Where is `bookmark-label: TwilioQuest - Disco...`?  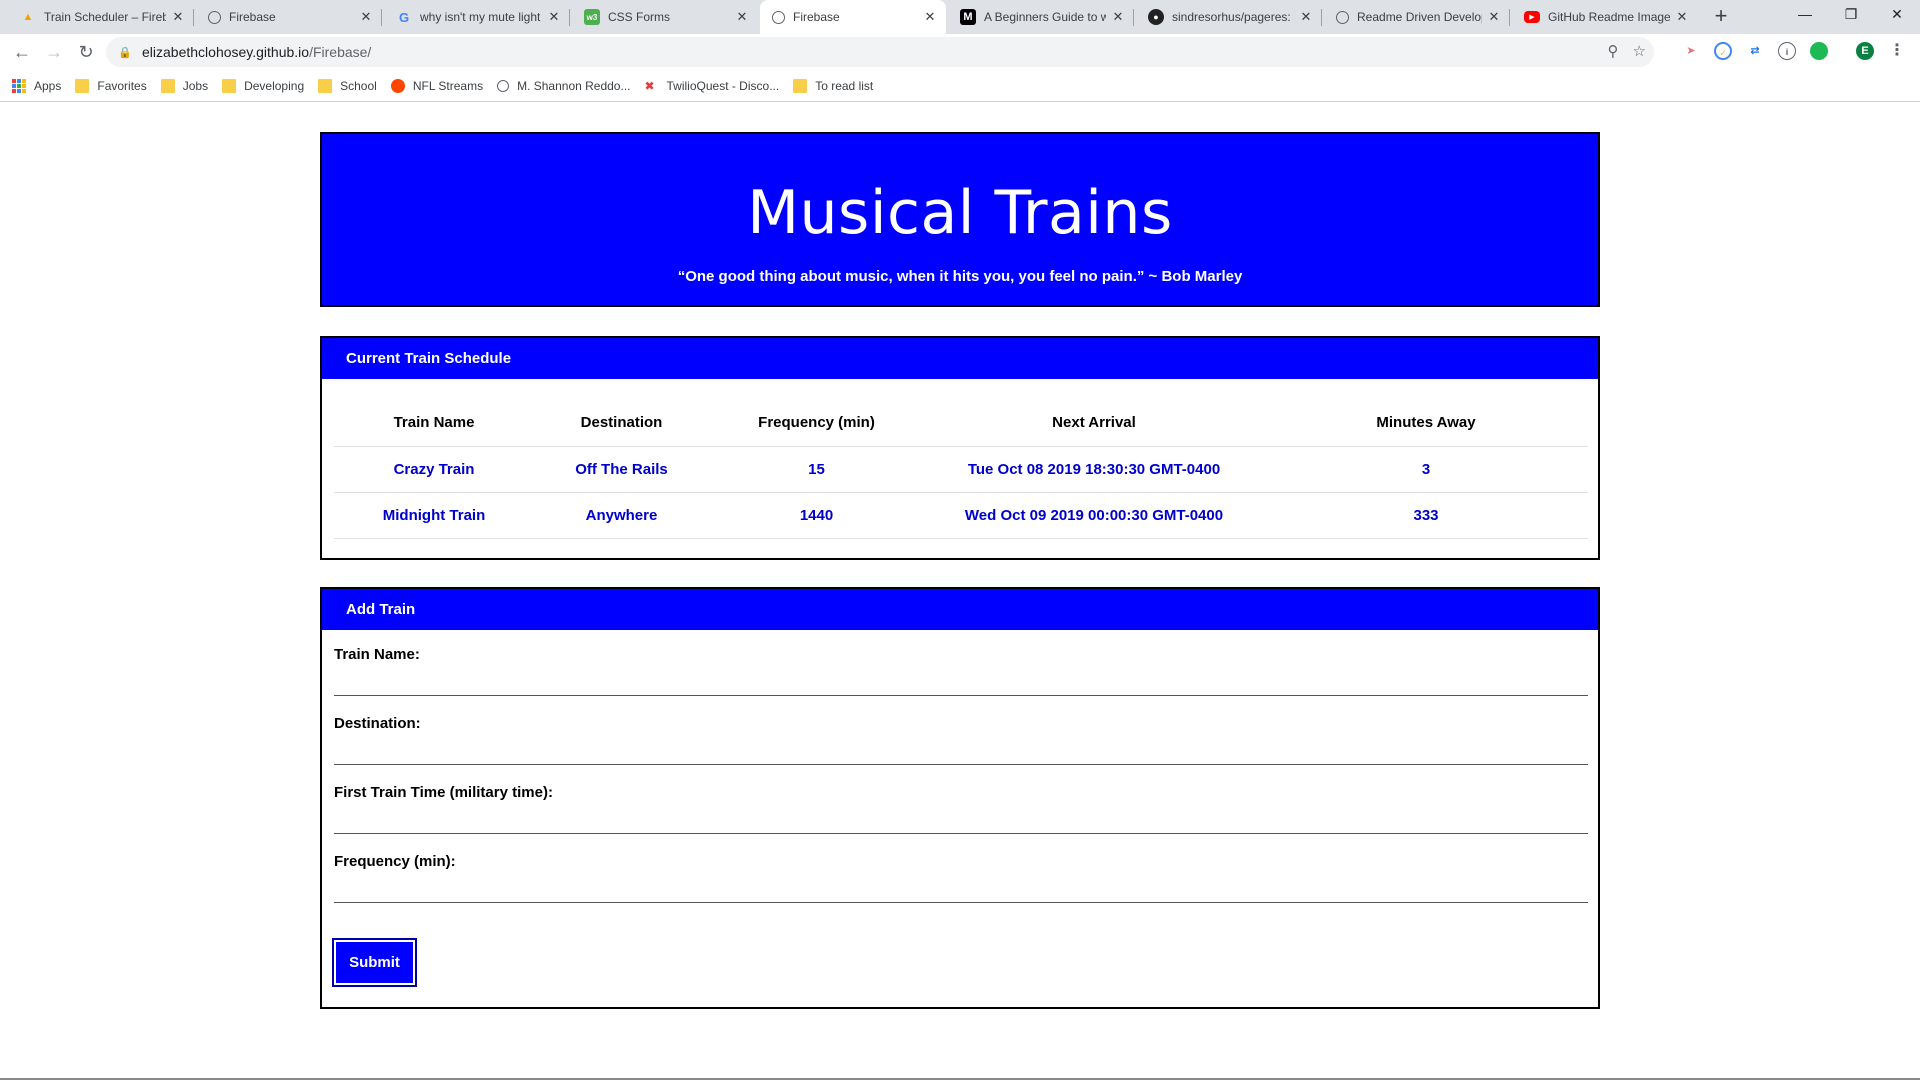
bookmark-label: TwilioQuest - Disco... is located at coordinates (723, 85).